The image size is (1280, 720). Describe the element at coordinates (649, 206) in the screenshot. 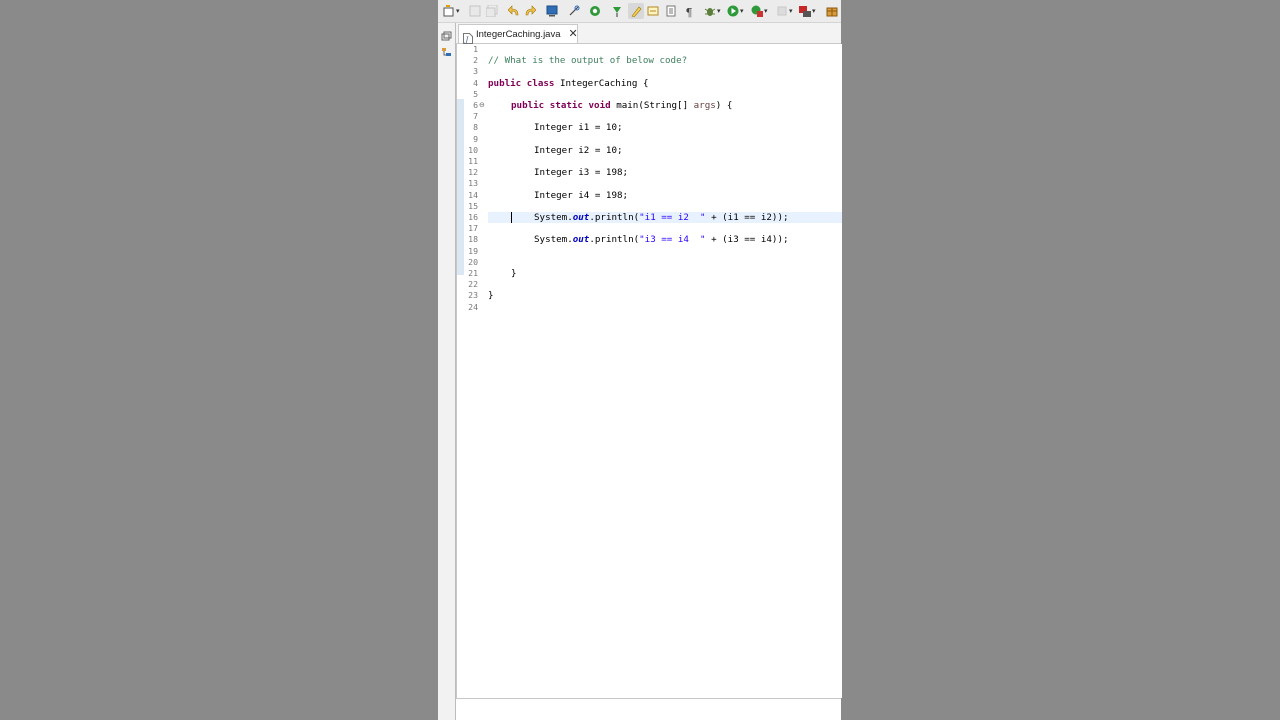

I see `code-line: 15` at that location.